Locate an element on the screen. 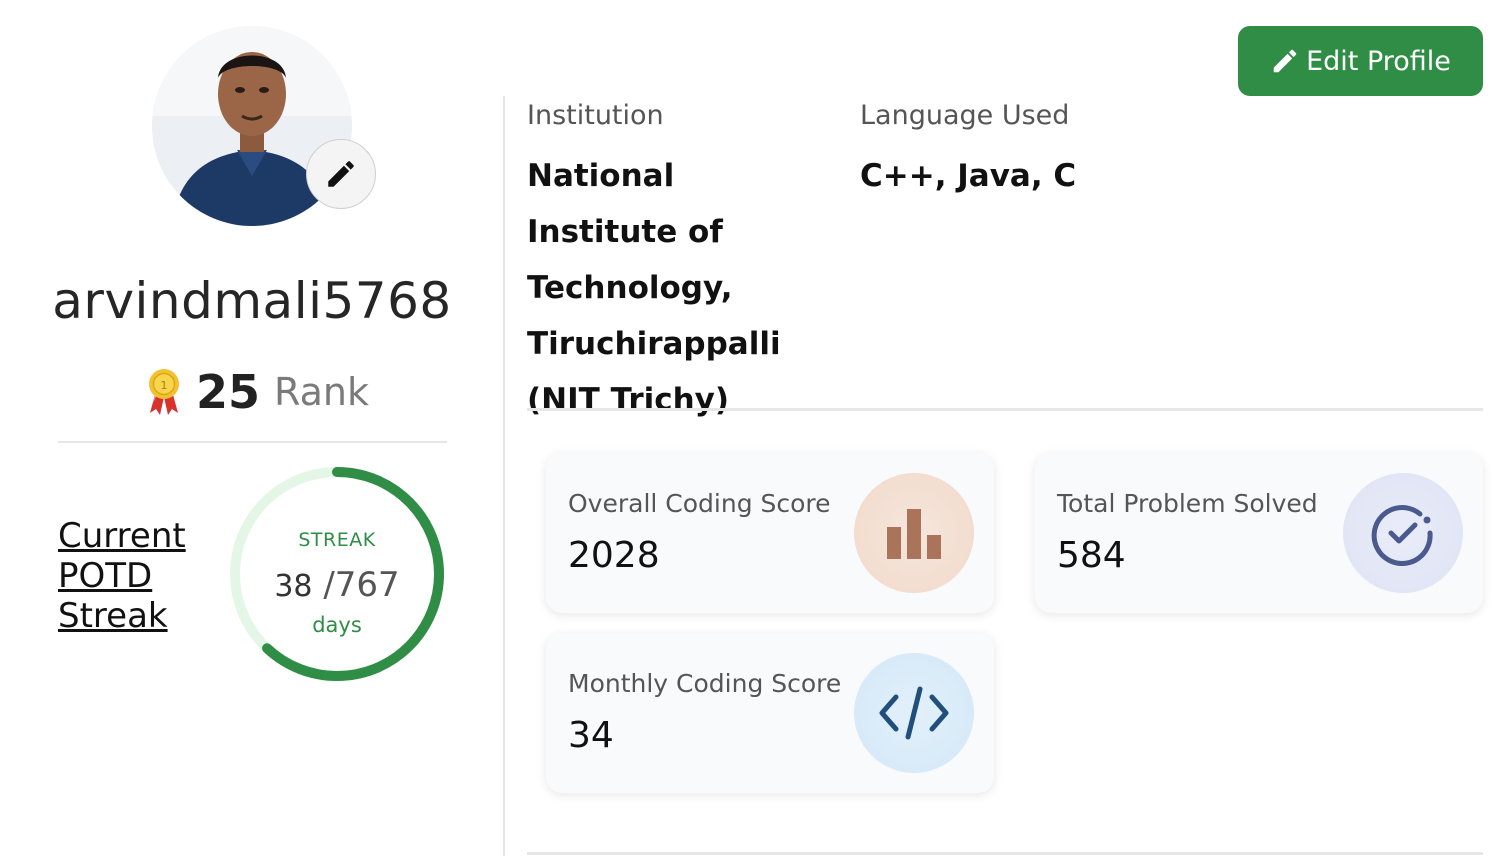 The height and width of the screenshot is (856, 1512). rank-label: Rank is located at coordinates (321, 392).